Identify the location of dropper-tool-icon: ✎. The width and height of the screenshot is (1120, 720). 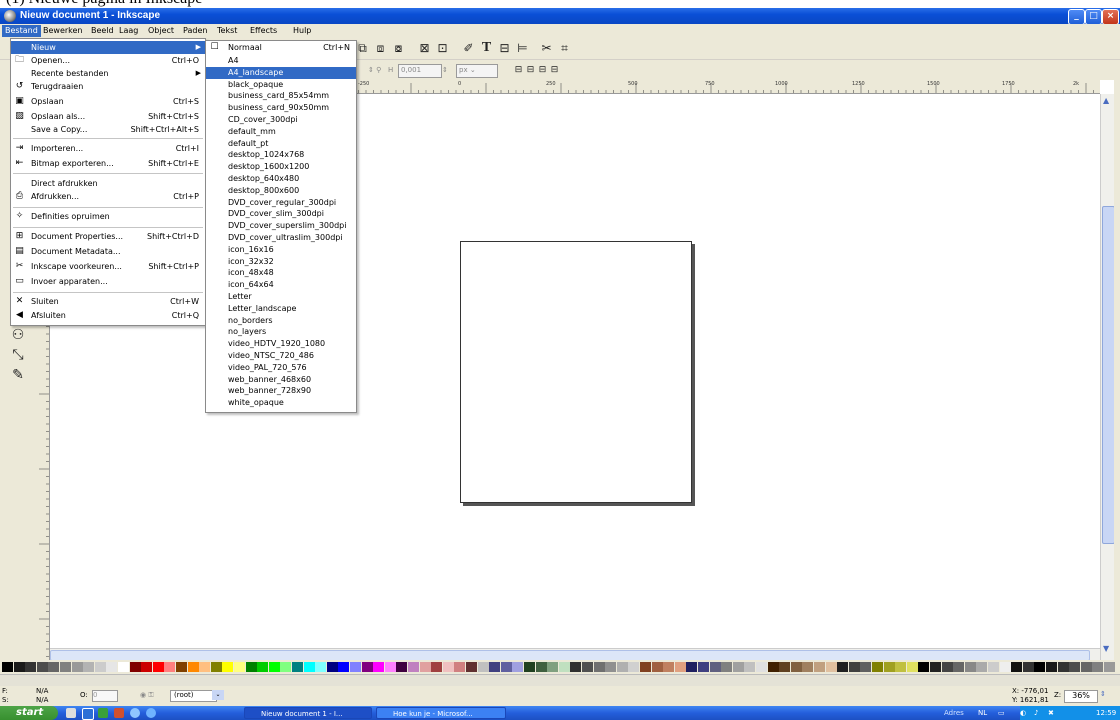
(18, 375).